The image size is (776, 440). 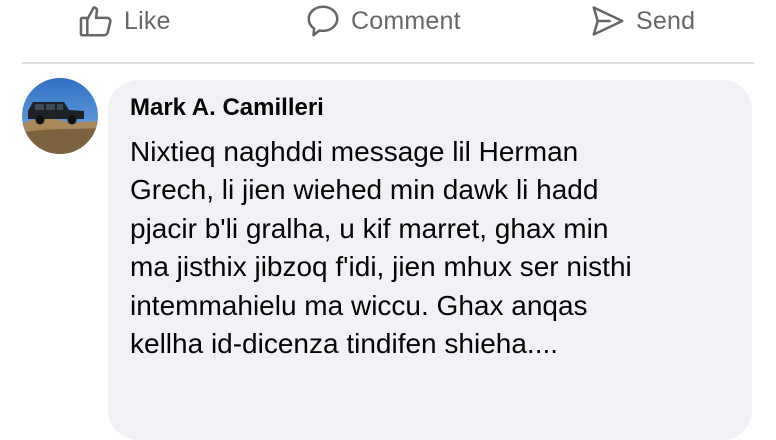 I want to click on send-button: Send, so click(x=641, y=21).